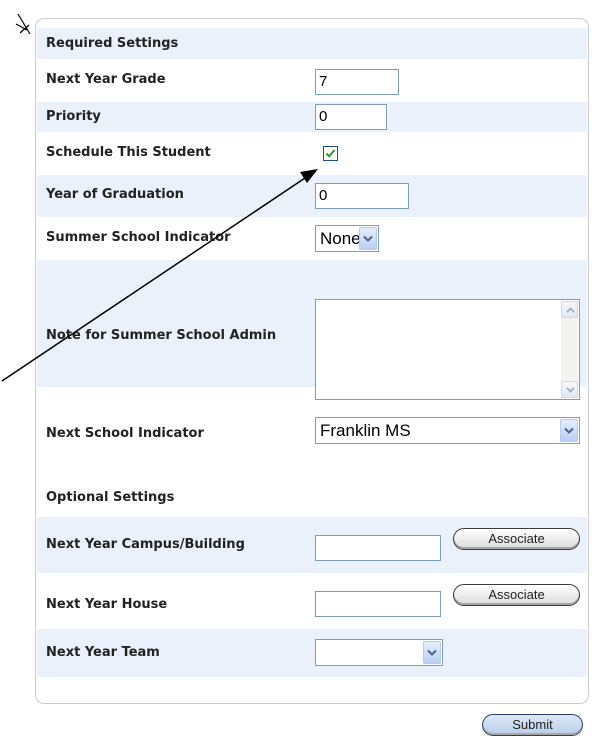 The height and width of the screenshot is (738, 594). I want to click on next-year-team-dropdown-button, so click(432, 652).